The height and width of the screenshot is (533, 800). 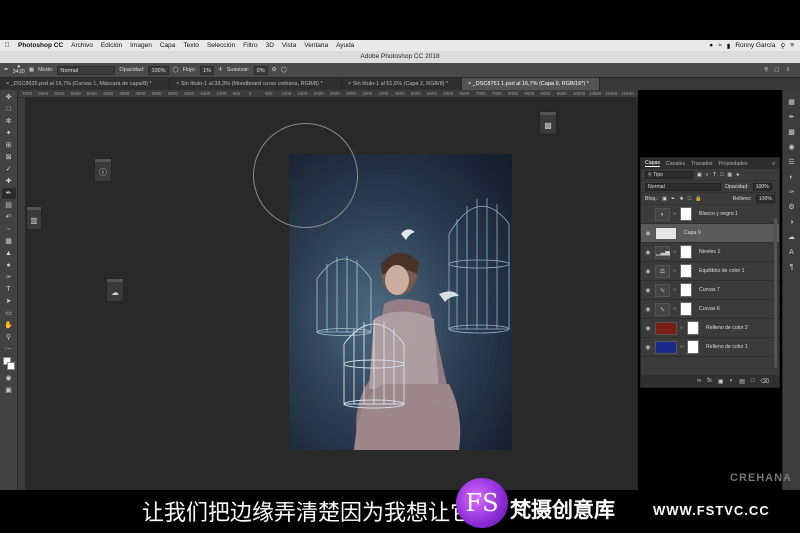 What do you see at coordinates (698, 199) in the screenshot?
I see `lock-all-icon: 🔒` at bounding box center [698, 199].